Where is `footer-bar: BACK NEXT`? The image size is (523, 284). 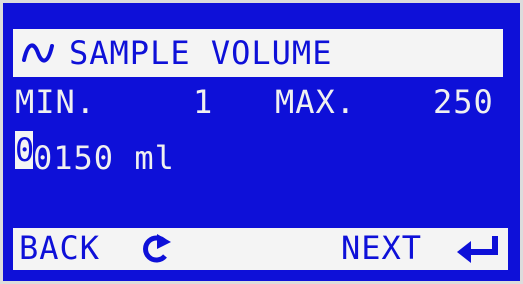 footer-bar: BACK NEXT is located at coordinates (260, 249).